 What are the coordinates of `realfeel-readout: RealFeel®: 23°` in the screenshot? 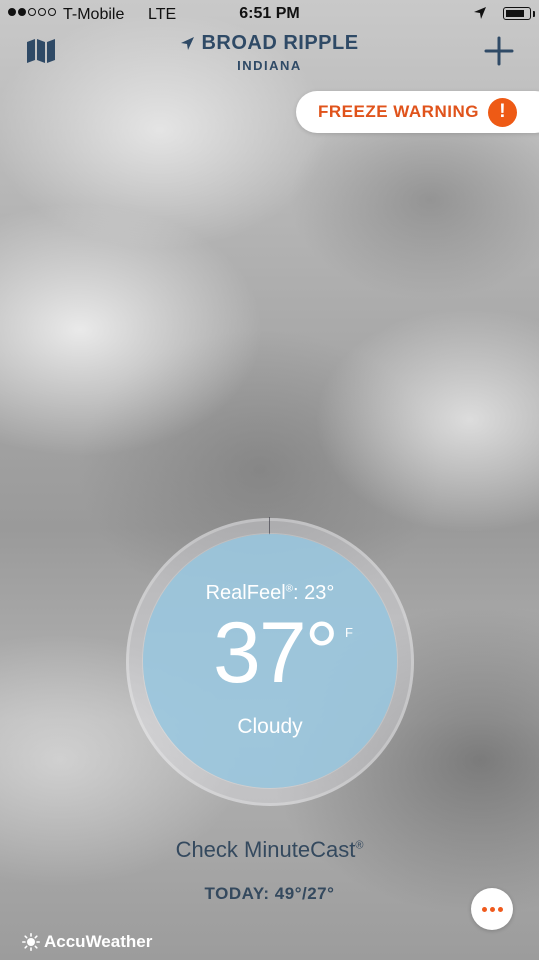 It's located at (270, 593).